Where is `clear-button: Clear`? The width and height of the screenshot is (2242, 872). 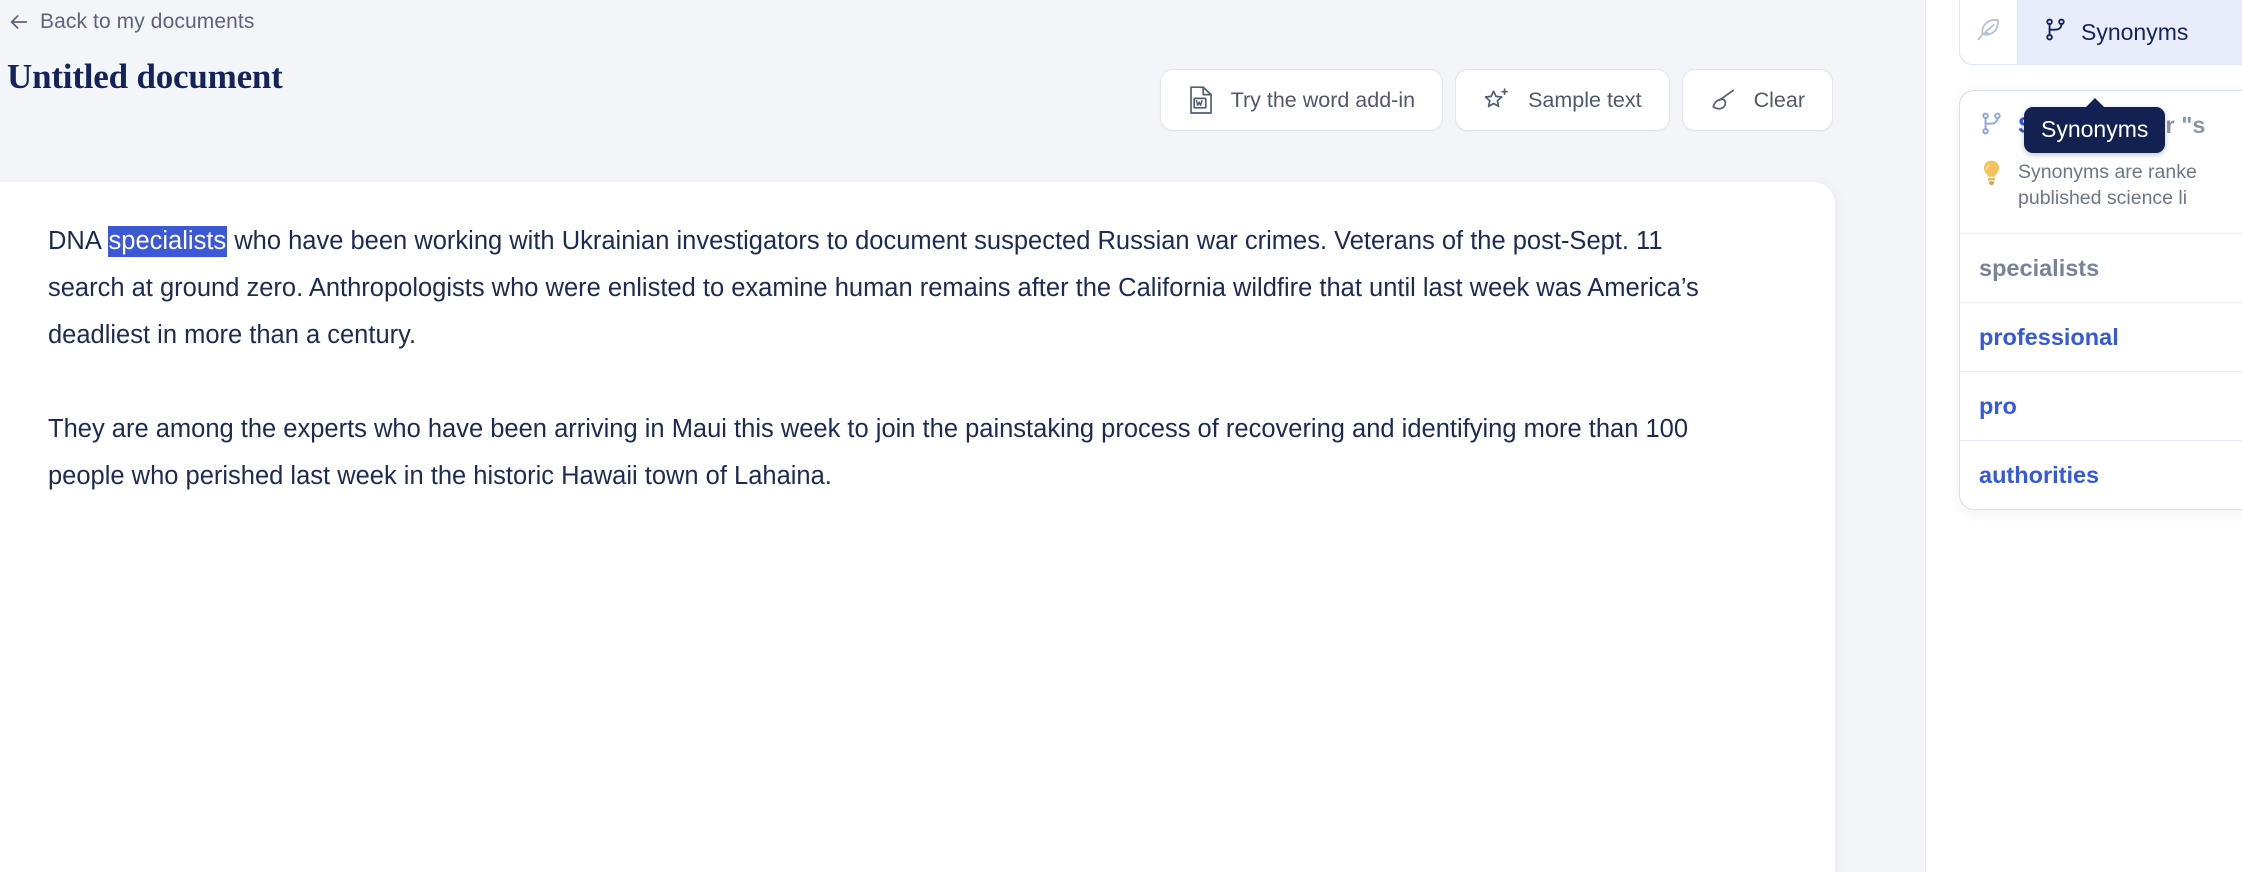
clear-button: Clear is located at coordinates (1757, 100).